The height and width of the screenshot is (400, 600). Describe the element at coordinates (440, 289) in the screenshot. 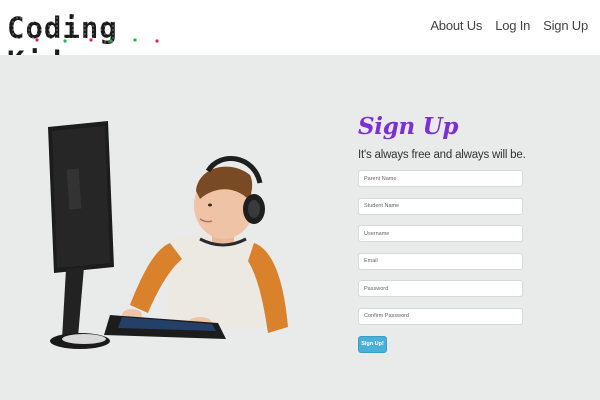

I see `password-field` at that location.